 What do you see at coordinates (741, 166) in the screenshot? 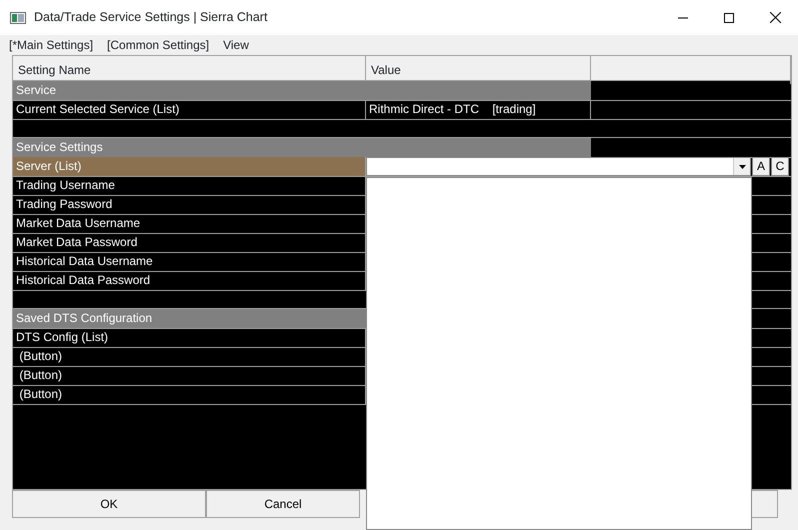
I see `dropdown-caret-icon` at bounding box center [741, 166].